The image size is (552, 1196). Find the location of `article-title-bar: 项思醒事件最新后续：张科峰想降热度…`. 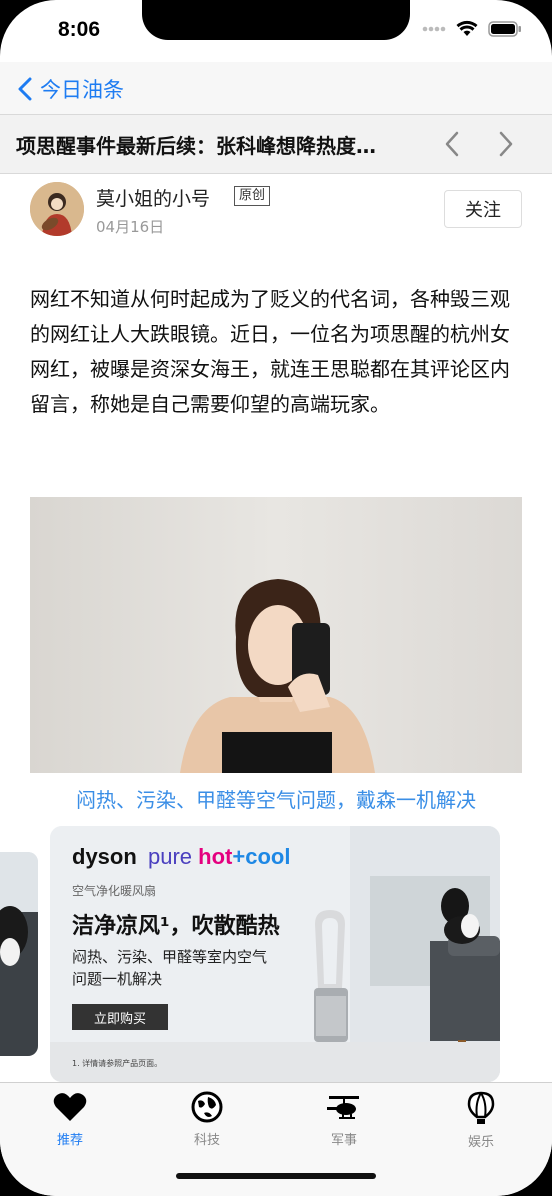

article-title-bar: 项思醒事件最新后续：张科峰想降热度… is located at coordinates (276, 144).